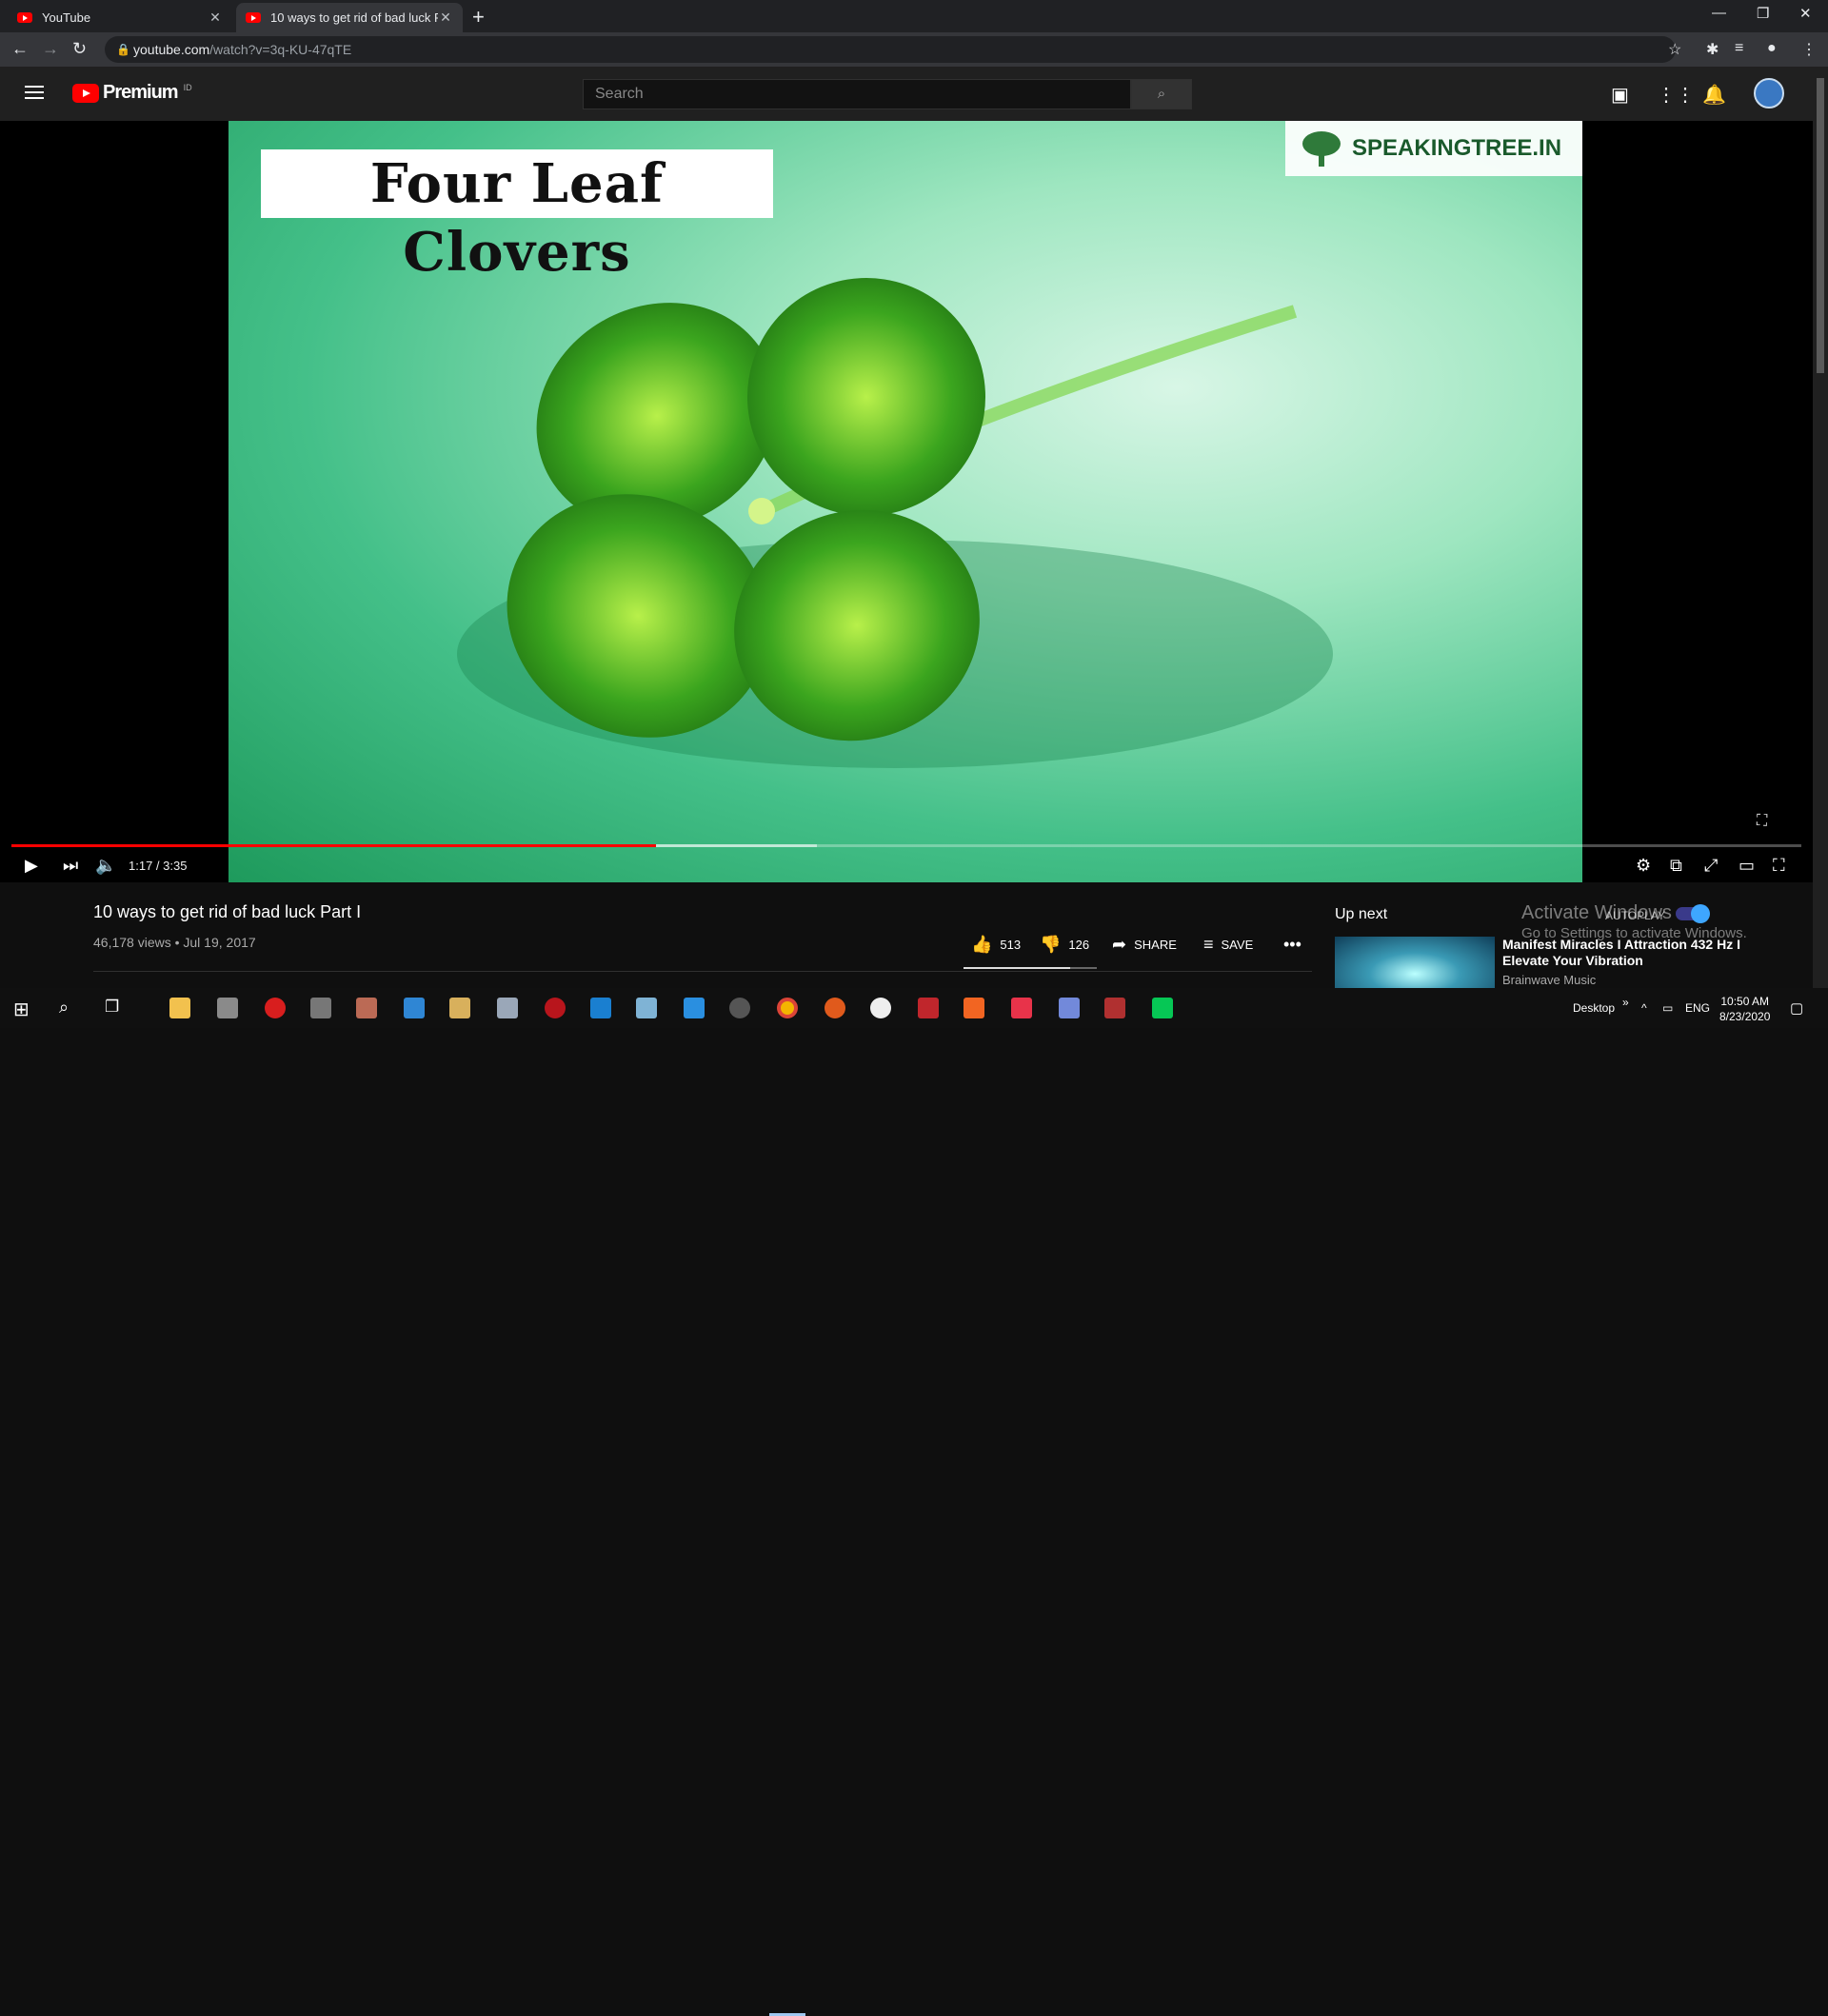  I want to click on search-button: ⌕, so click(1161, 94).